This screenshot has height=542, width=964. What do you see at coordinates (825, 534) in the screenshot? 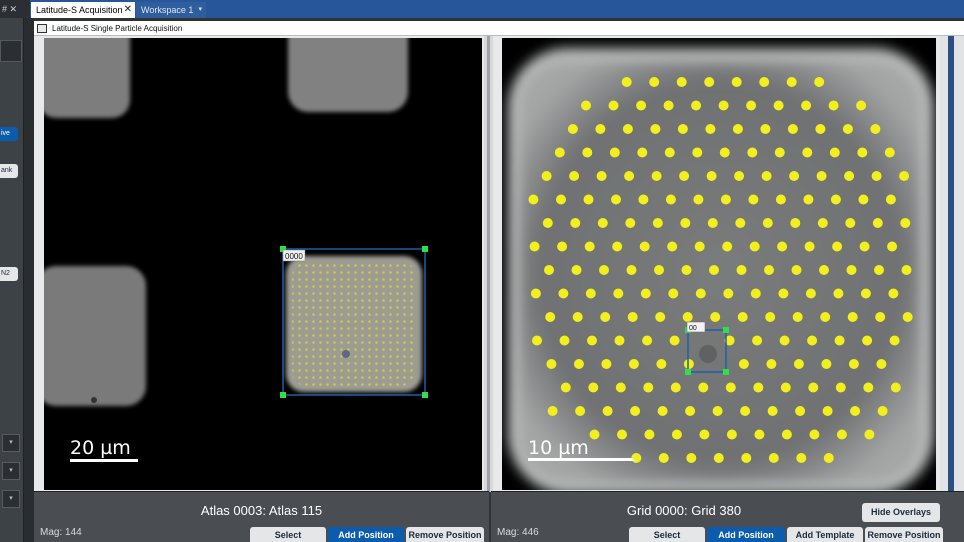
I see `add-template-button: Add Template` at bounding box center [825, 534].